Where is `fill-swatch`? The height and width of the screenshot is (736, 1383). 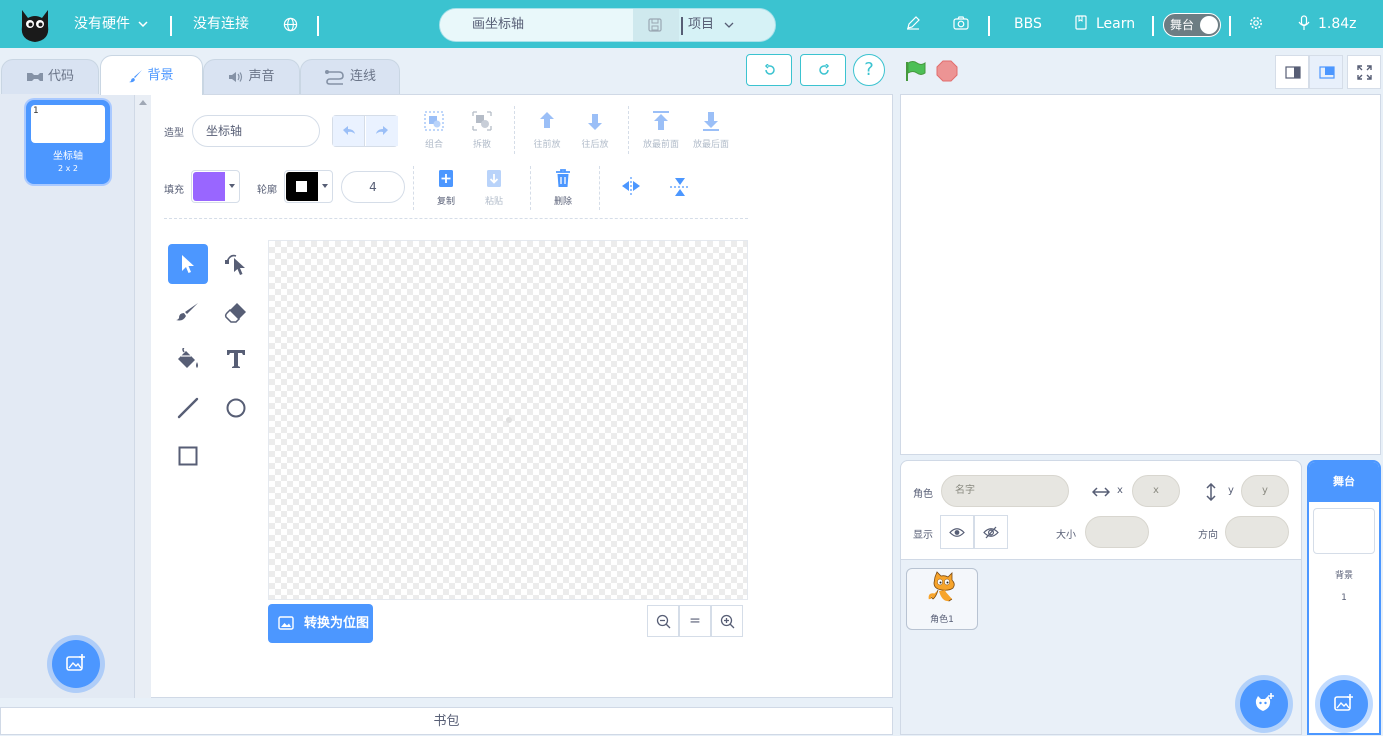
fill-swatch is located at coordinates (209, 186).